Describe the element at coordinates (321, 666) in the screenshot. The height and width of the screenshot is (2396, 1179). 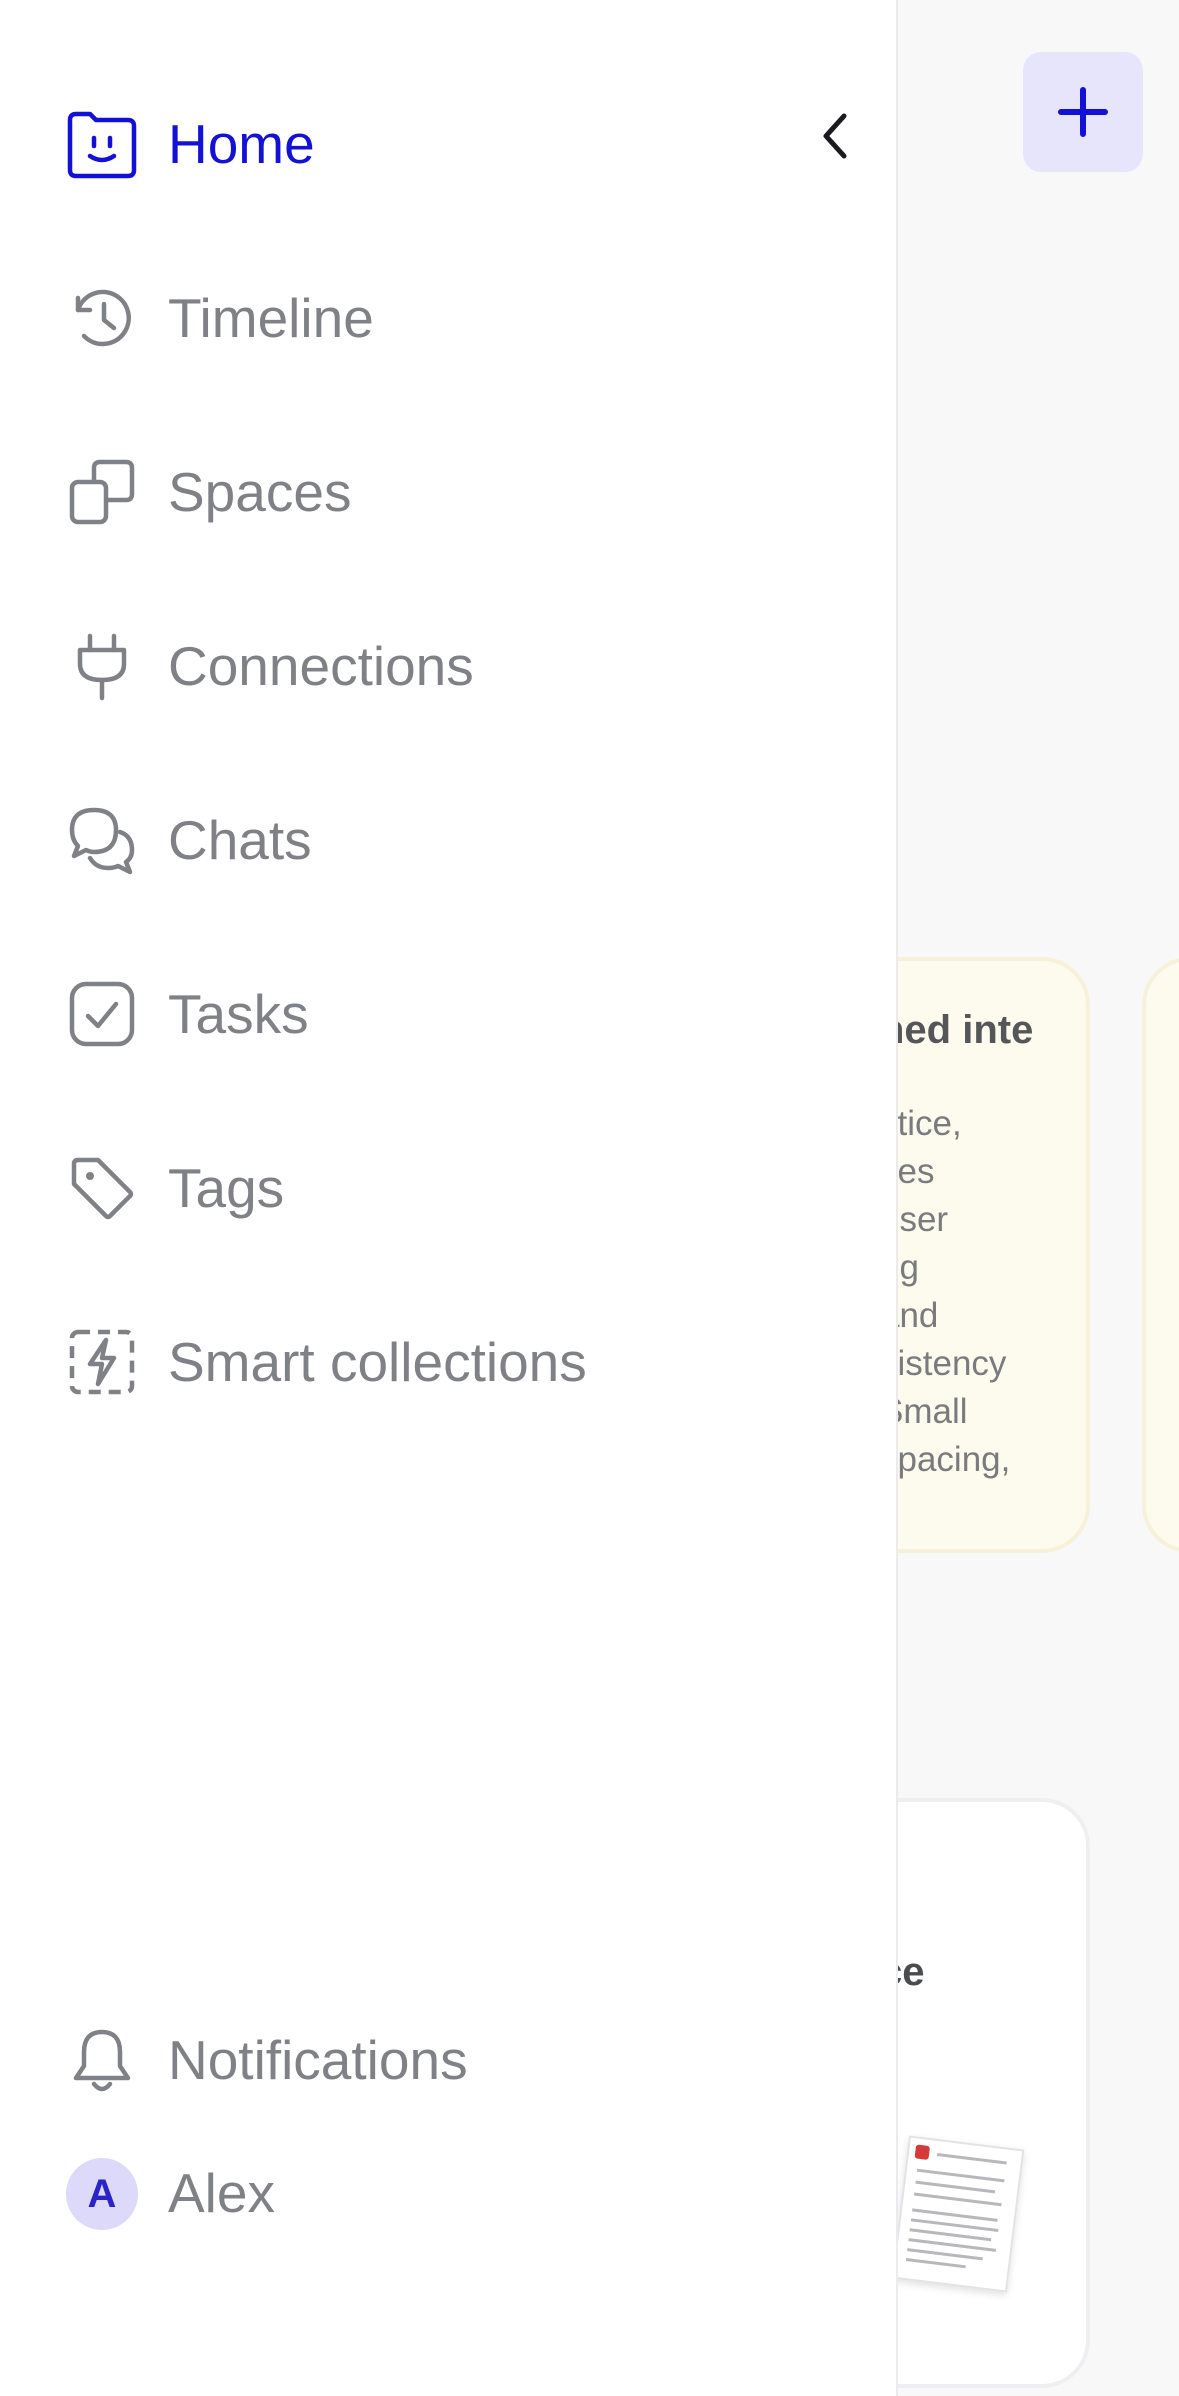
I see `sidebar-item-label: Connections` at that location.